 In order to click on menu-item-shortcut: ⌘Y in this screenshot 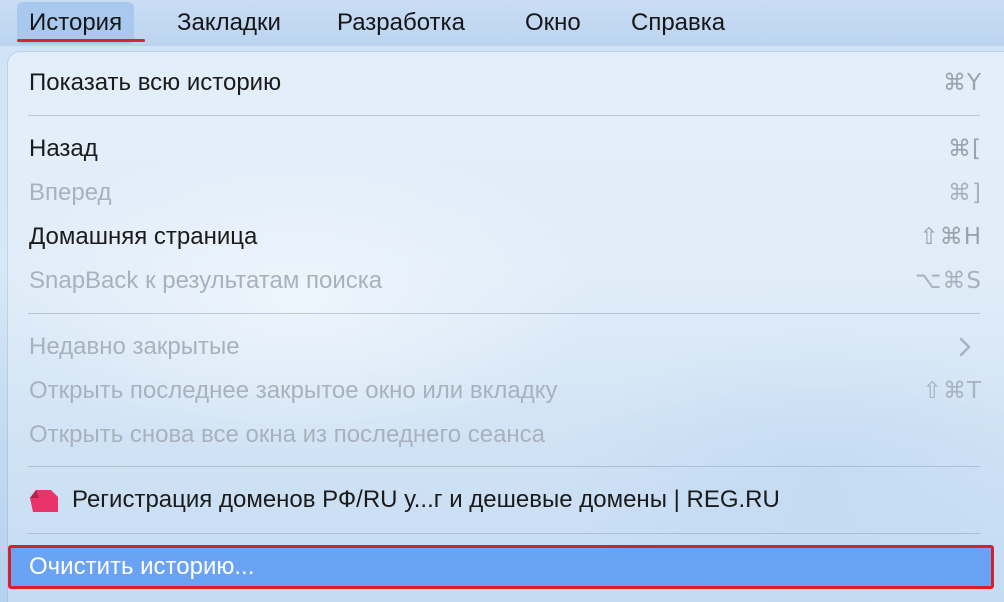, I will do `click(962, 83)`.